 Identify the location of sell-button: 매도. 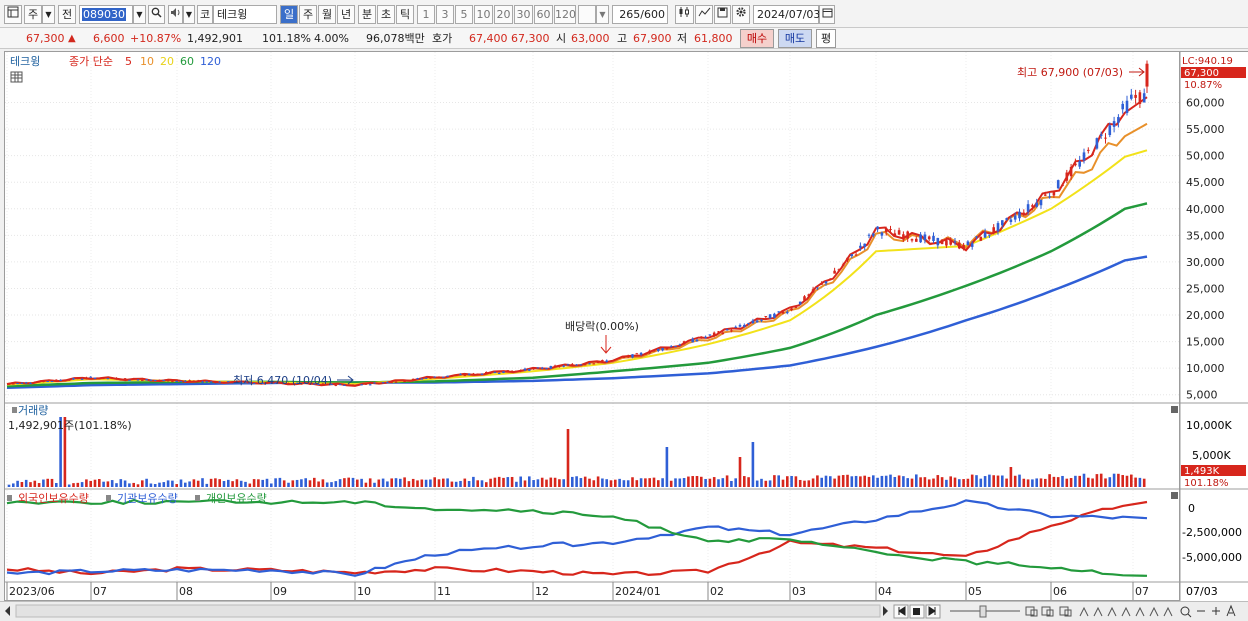
(795, 38).